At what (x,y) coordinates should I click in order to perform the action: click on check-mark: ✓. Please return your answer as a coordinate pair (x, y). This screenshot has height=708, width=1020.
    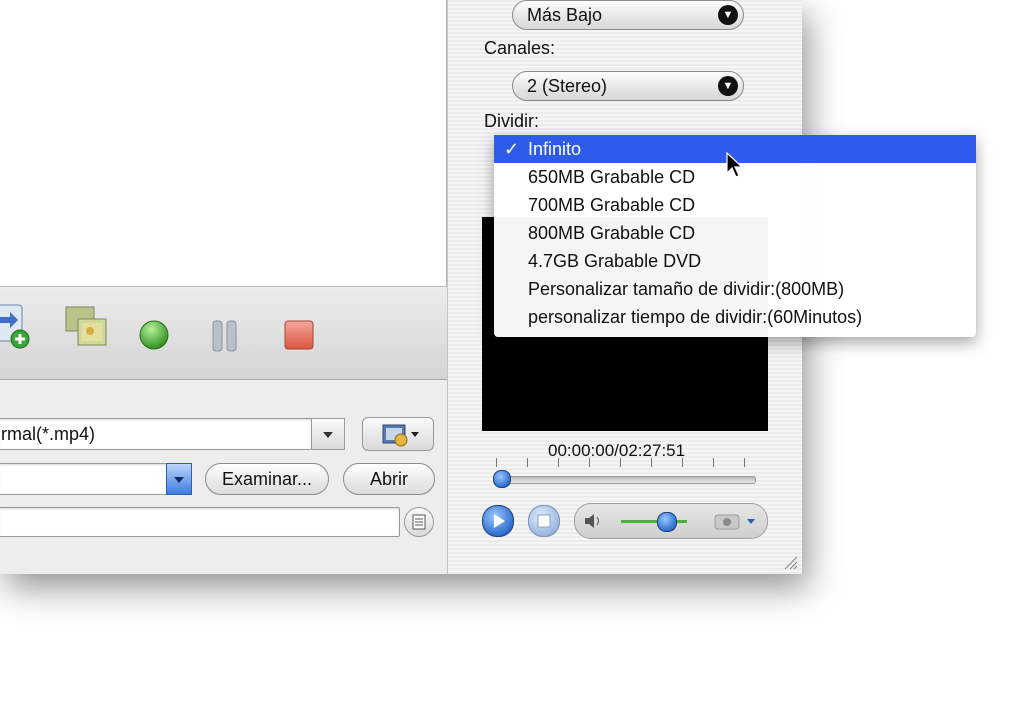
    Looking at the image, I should click on (512, 149).